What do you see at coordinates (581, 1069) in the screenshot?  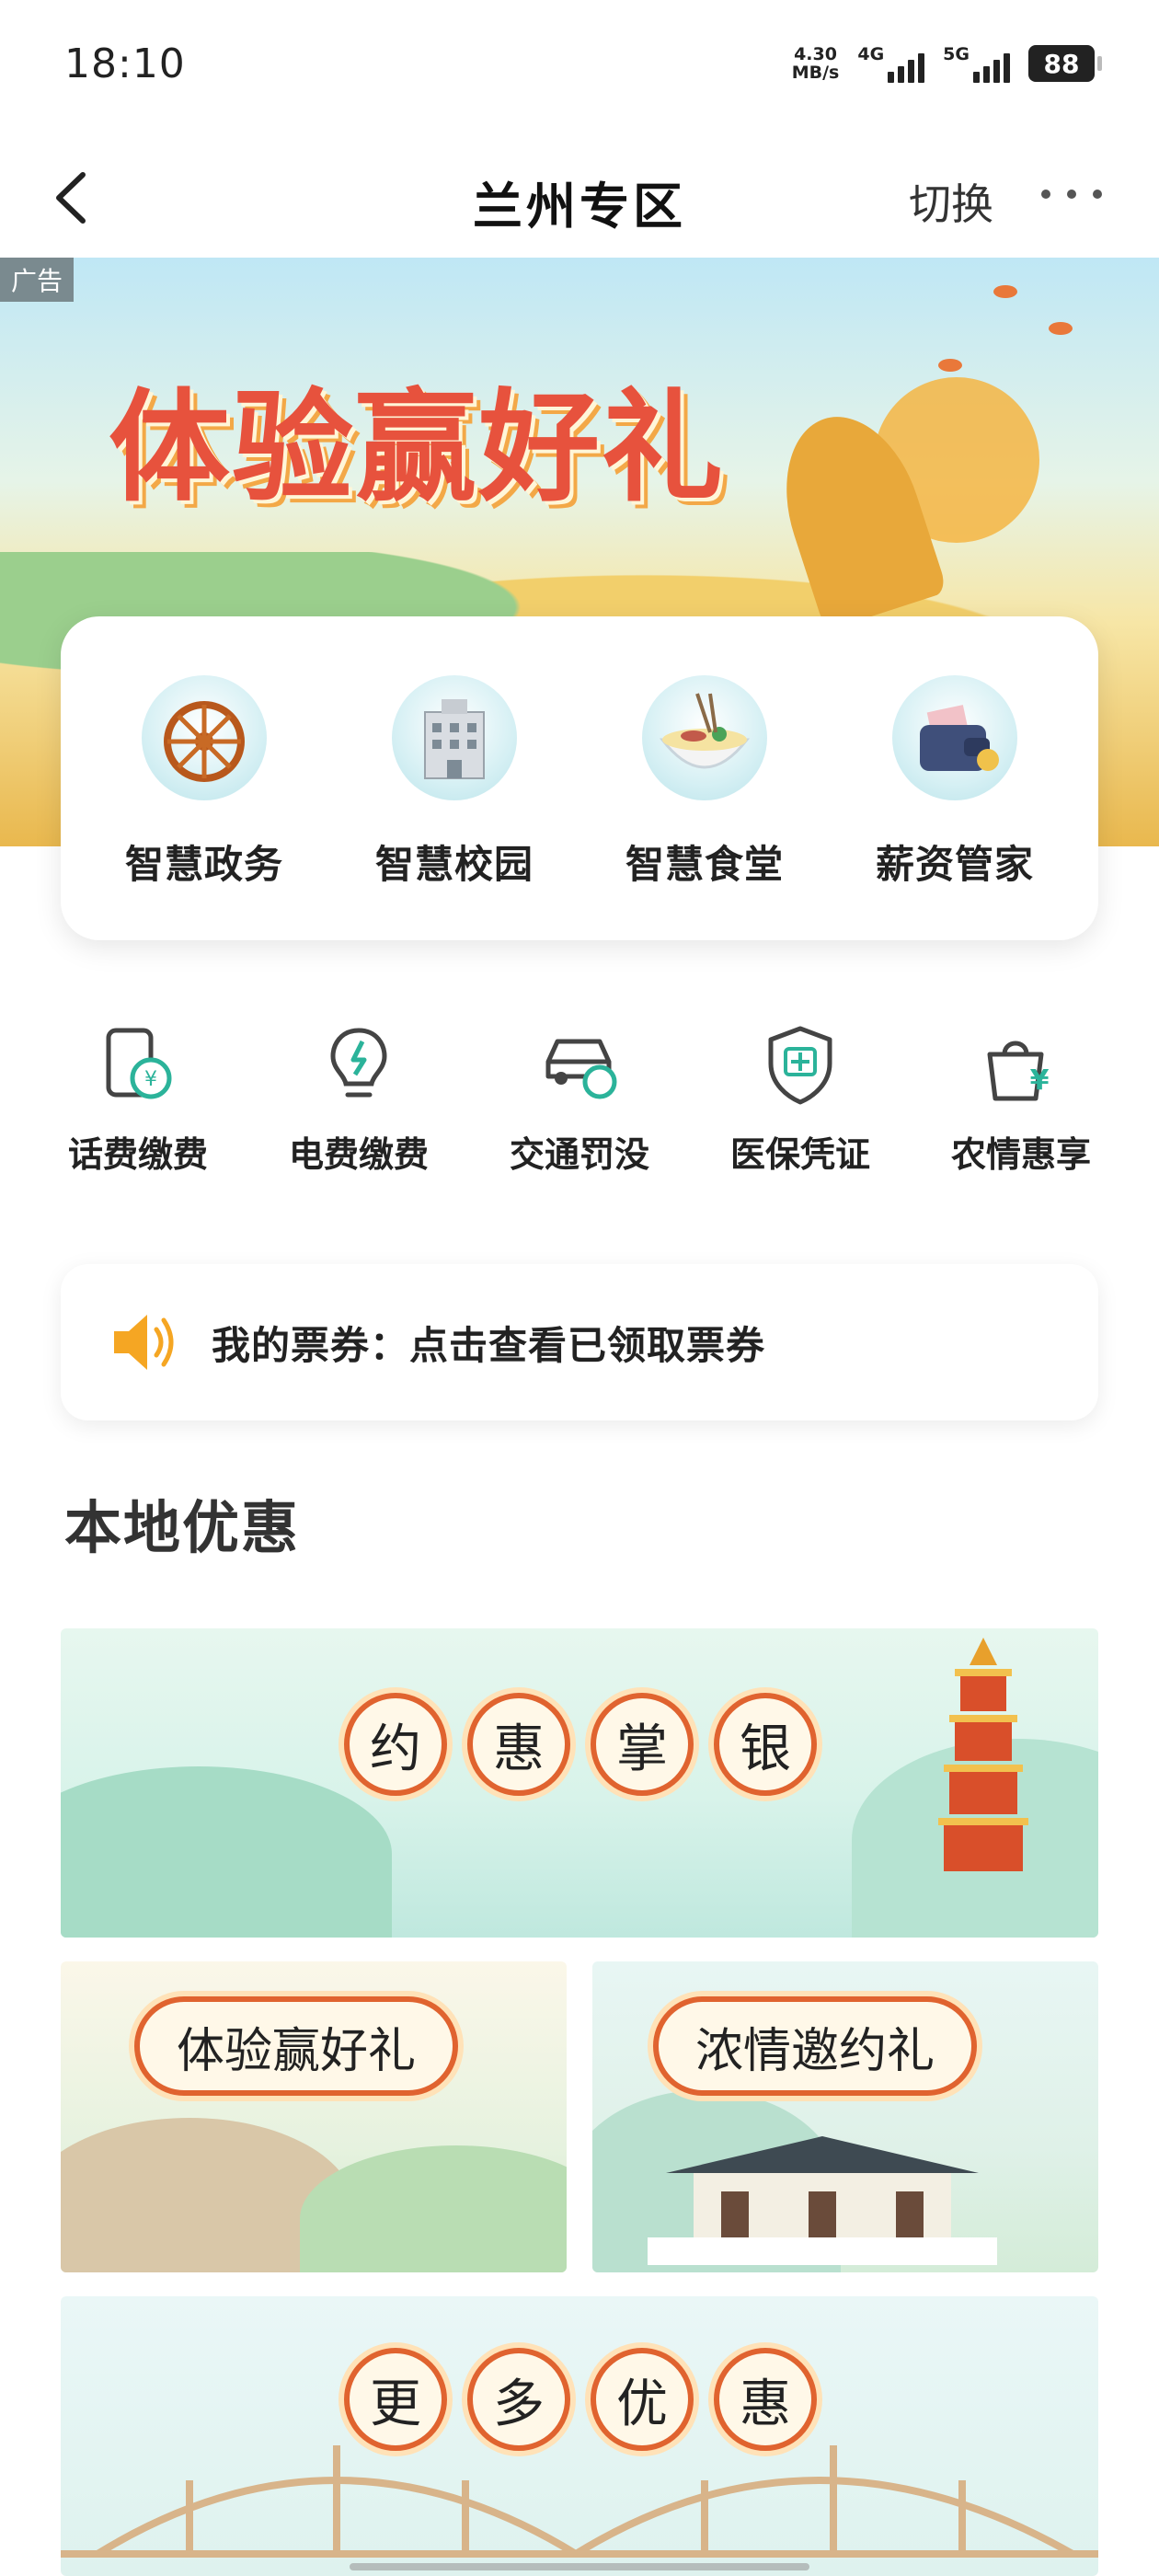 I see `car-fine-icon` at bounding box center [581, 1069].